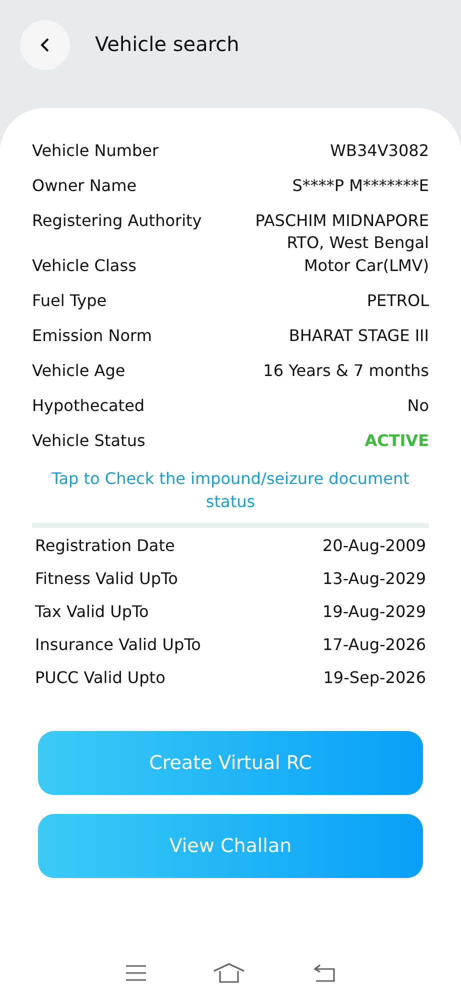  What do you see at coordinates (230, 489) in the screenshot?
I see `impound-status-link: Tap to Check the impound/seizure document status` at bounding box center [230, 489].